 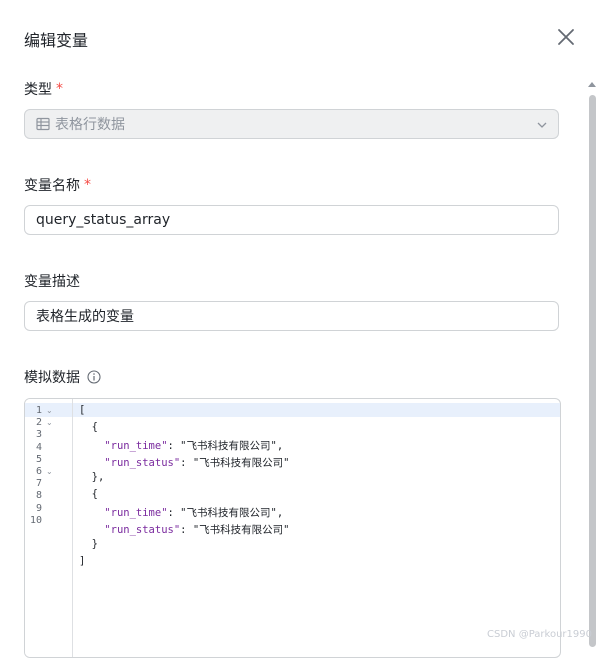 I want to click on line-number: 2, so click(x=38, y=422).